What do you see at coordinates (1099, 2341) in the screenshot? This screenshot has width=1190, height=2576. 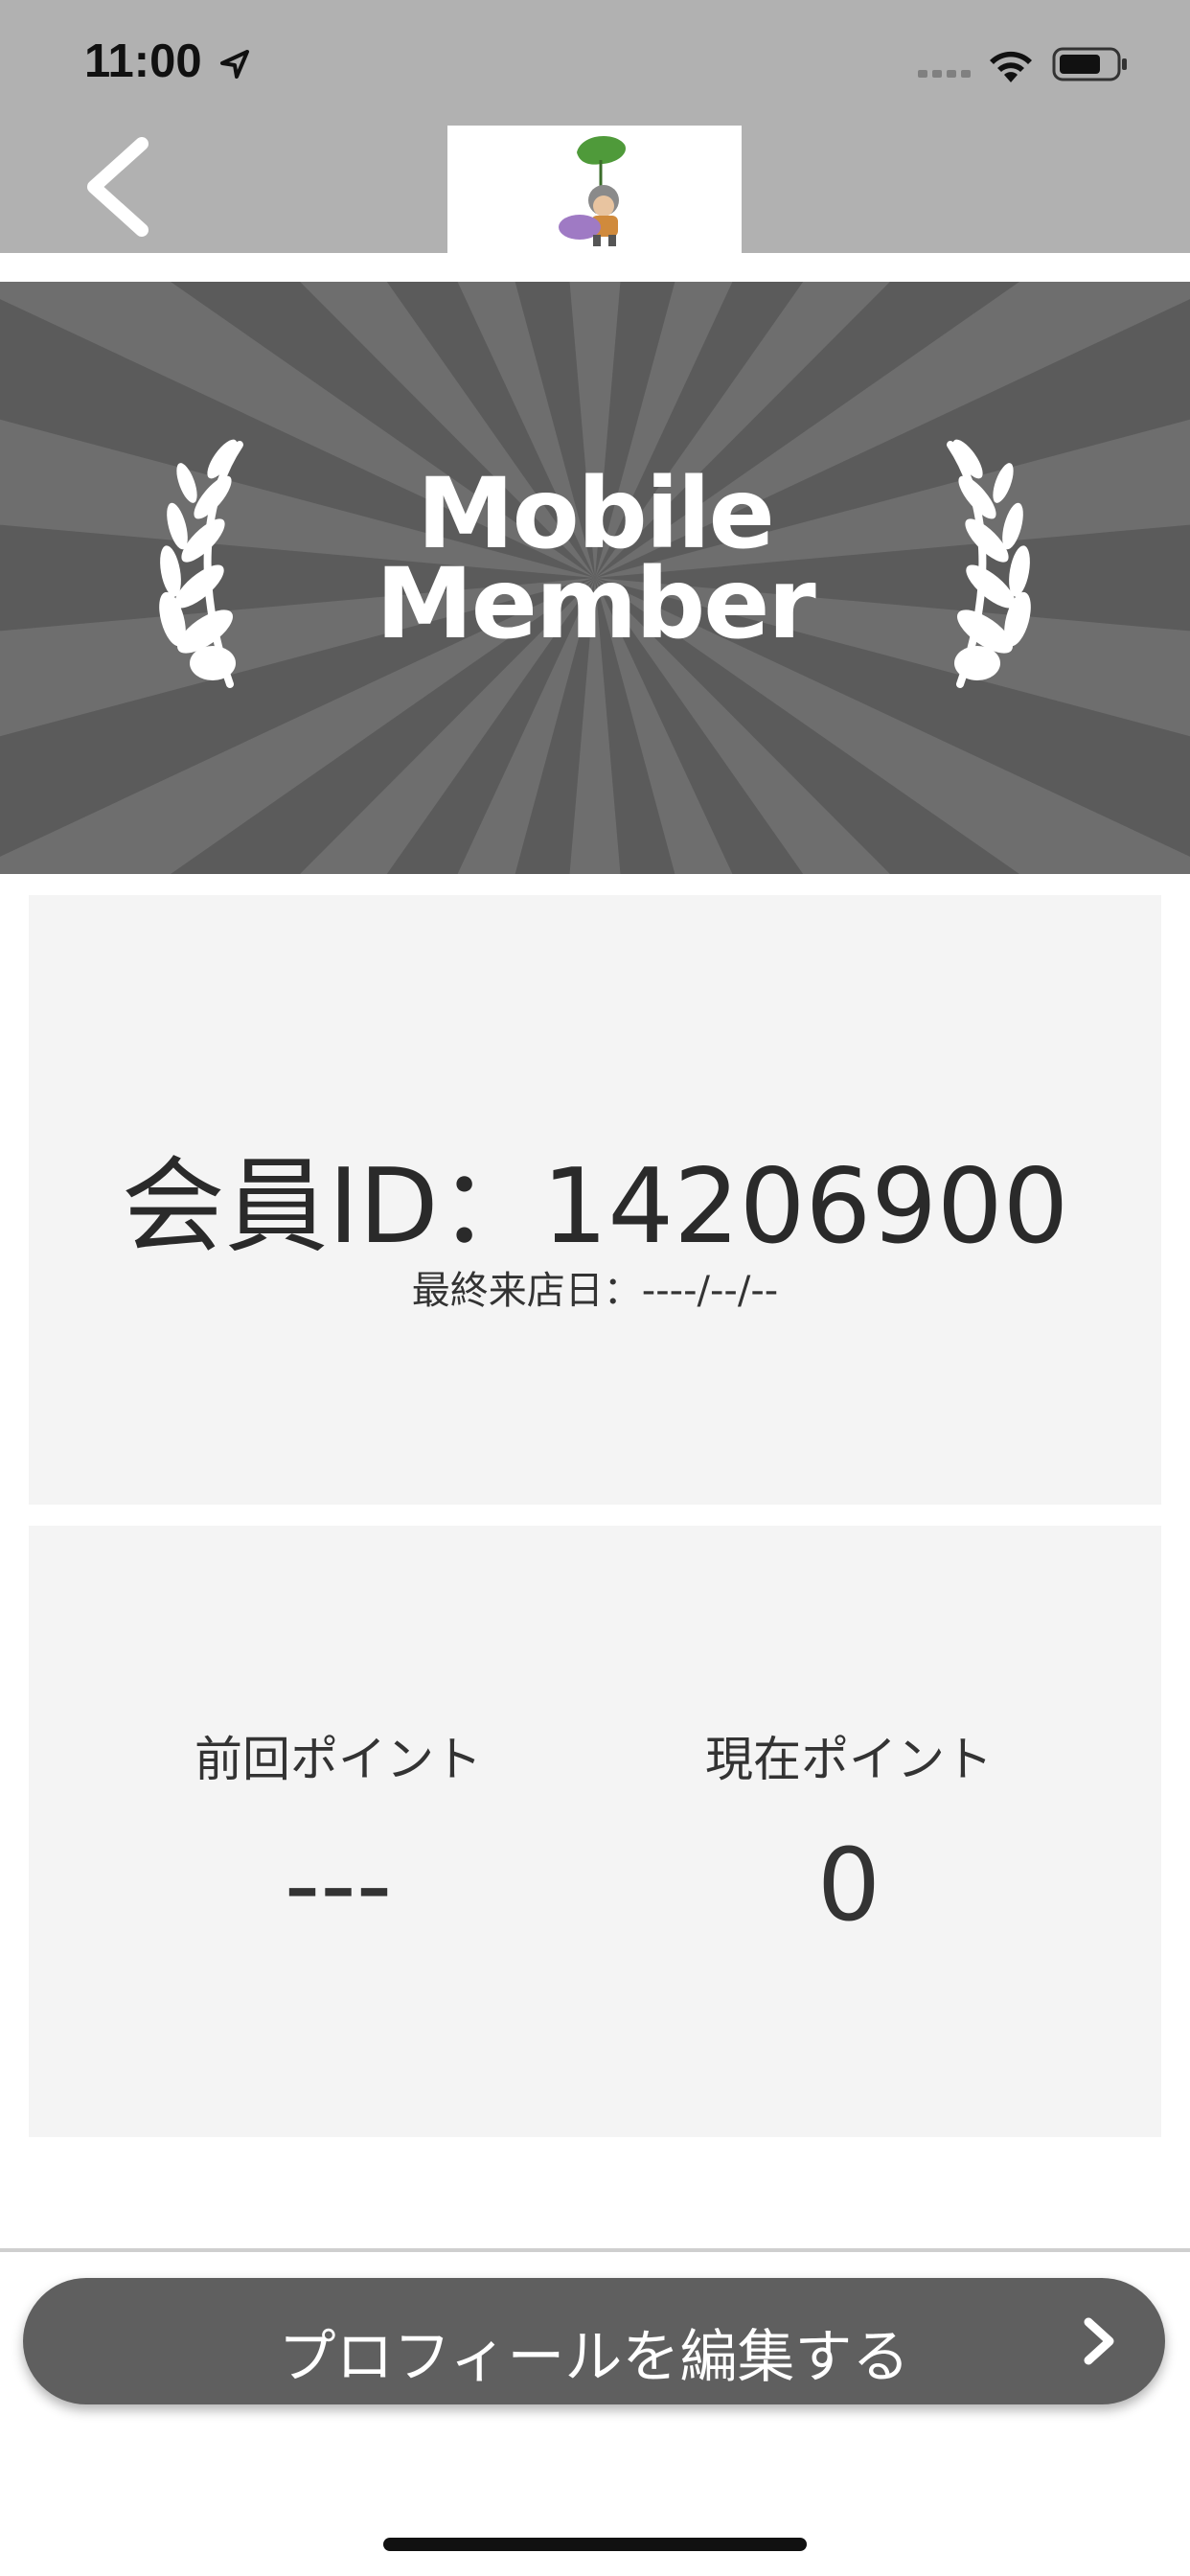 I see `chevron-right-icon` at bounding box center [1099, 2341].